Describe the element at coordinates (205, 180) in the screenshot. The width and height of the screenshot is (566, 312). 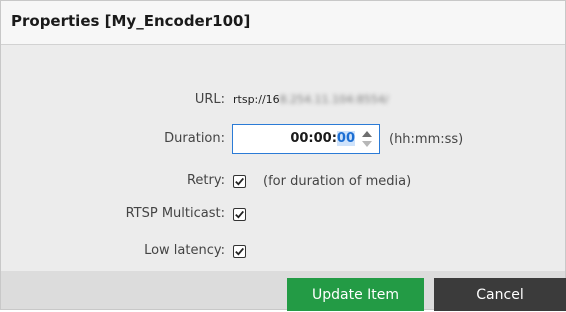
I see `retry-label: Retry:` at that location.